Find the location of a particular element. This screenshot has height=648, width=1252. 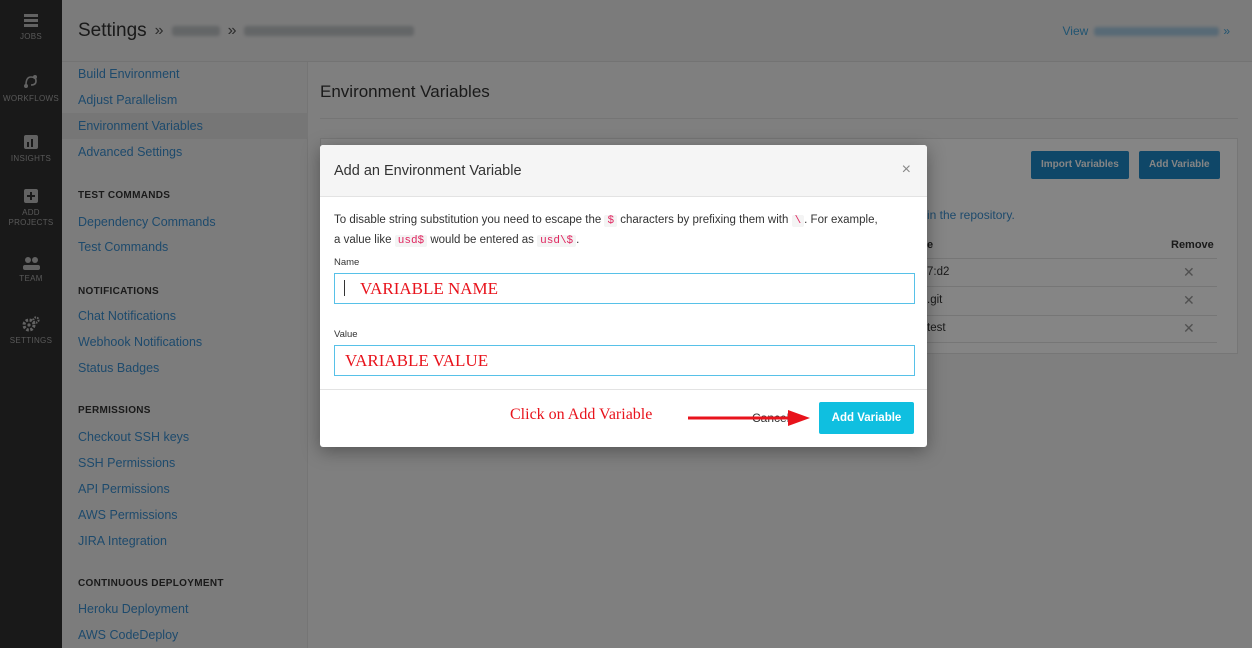

value-input is located at coordinates (624, 360).